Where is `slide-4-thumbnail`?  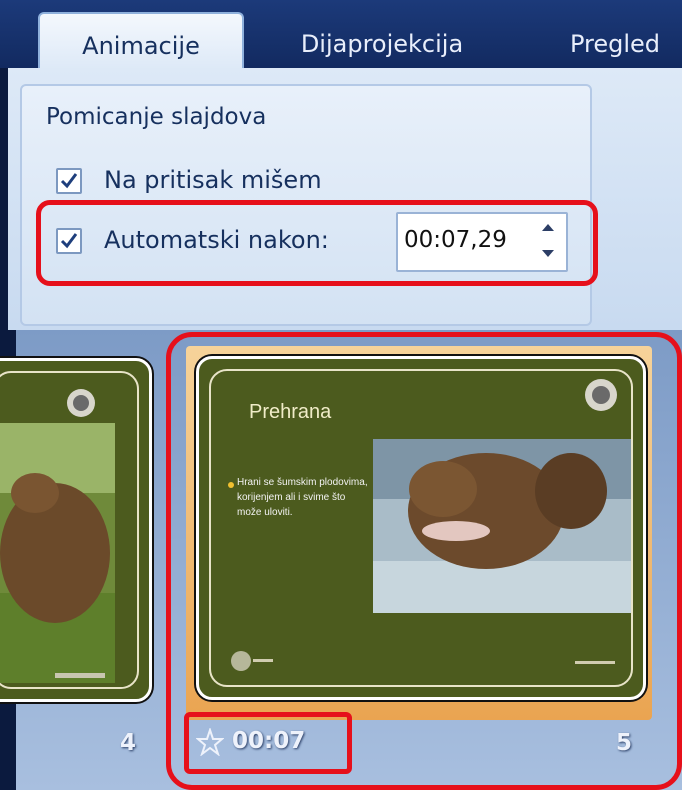
slide-4-thumbnail is located at coordinates (76, 530).